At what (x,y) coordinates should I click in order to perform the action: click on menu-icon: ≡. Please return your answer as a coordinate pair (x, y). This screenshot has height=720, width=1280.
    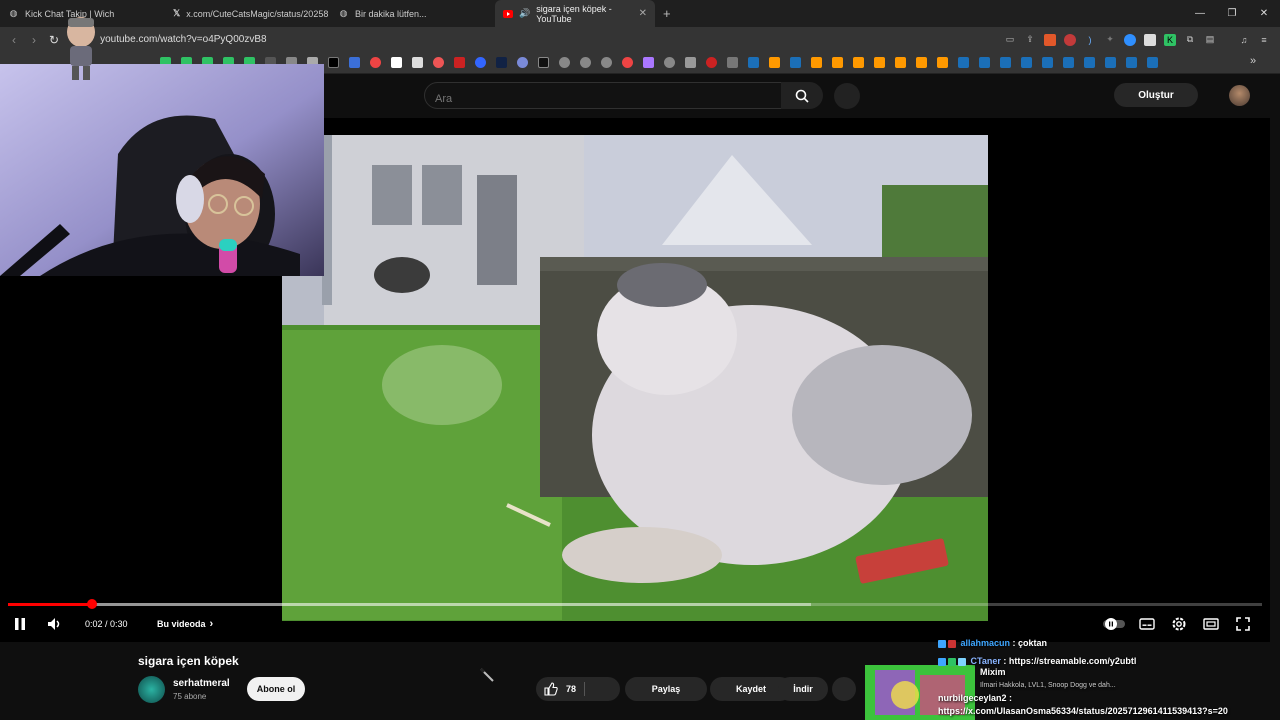
    Looking at the image, I should click on (1264, 40).